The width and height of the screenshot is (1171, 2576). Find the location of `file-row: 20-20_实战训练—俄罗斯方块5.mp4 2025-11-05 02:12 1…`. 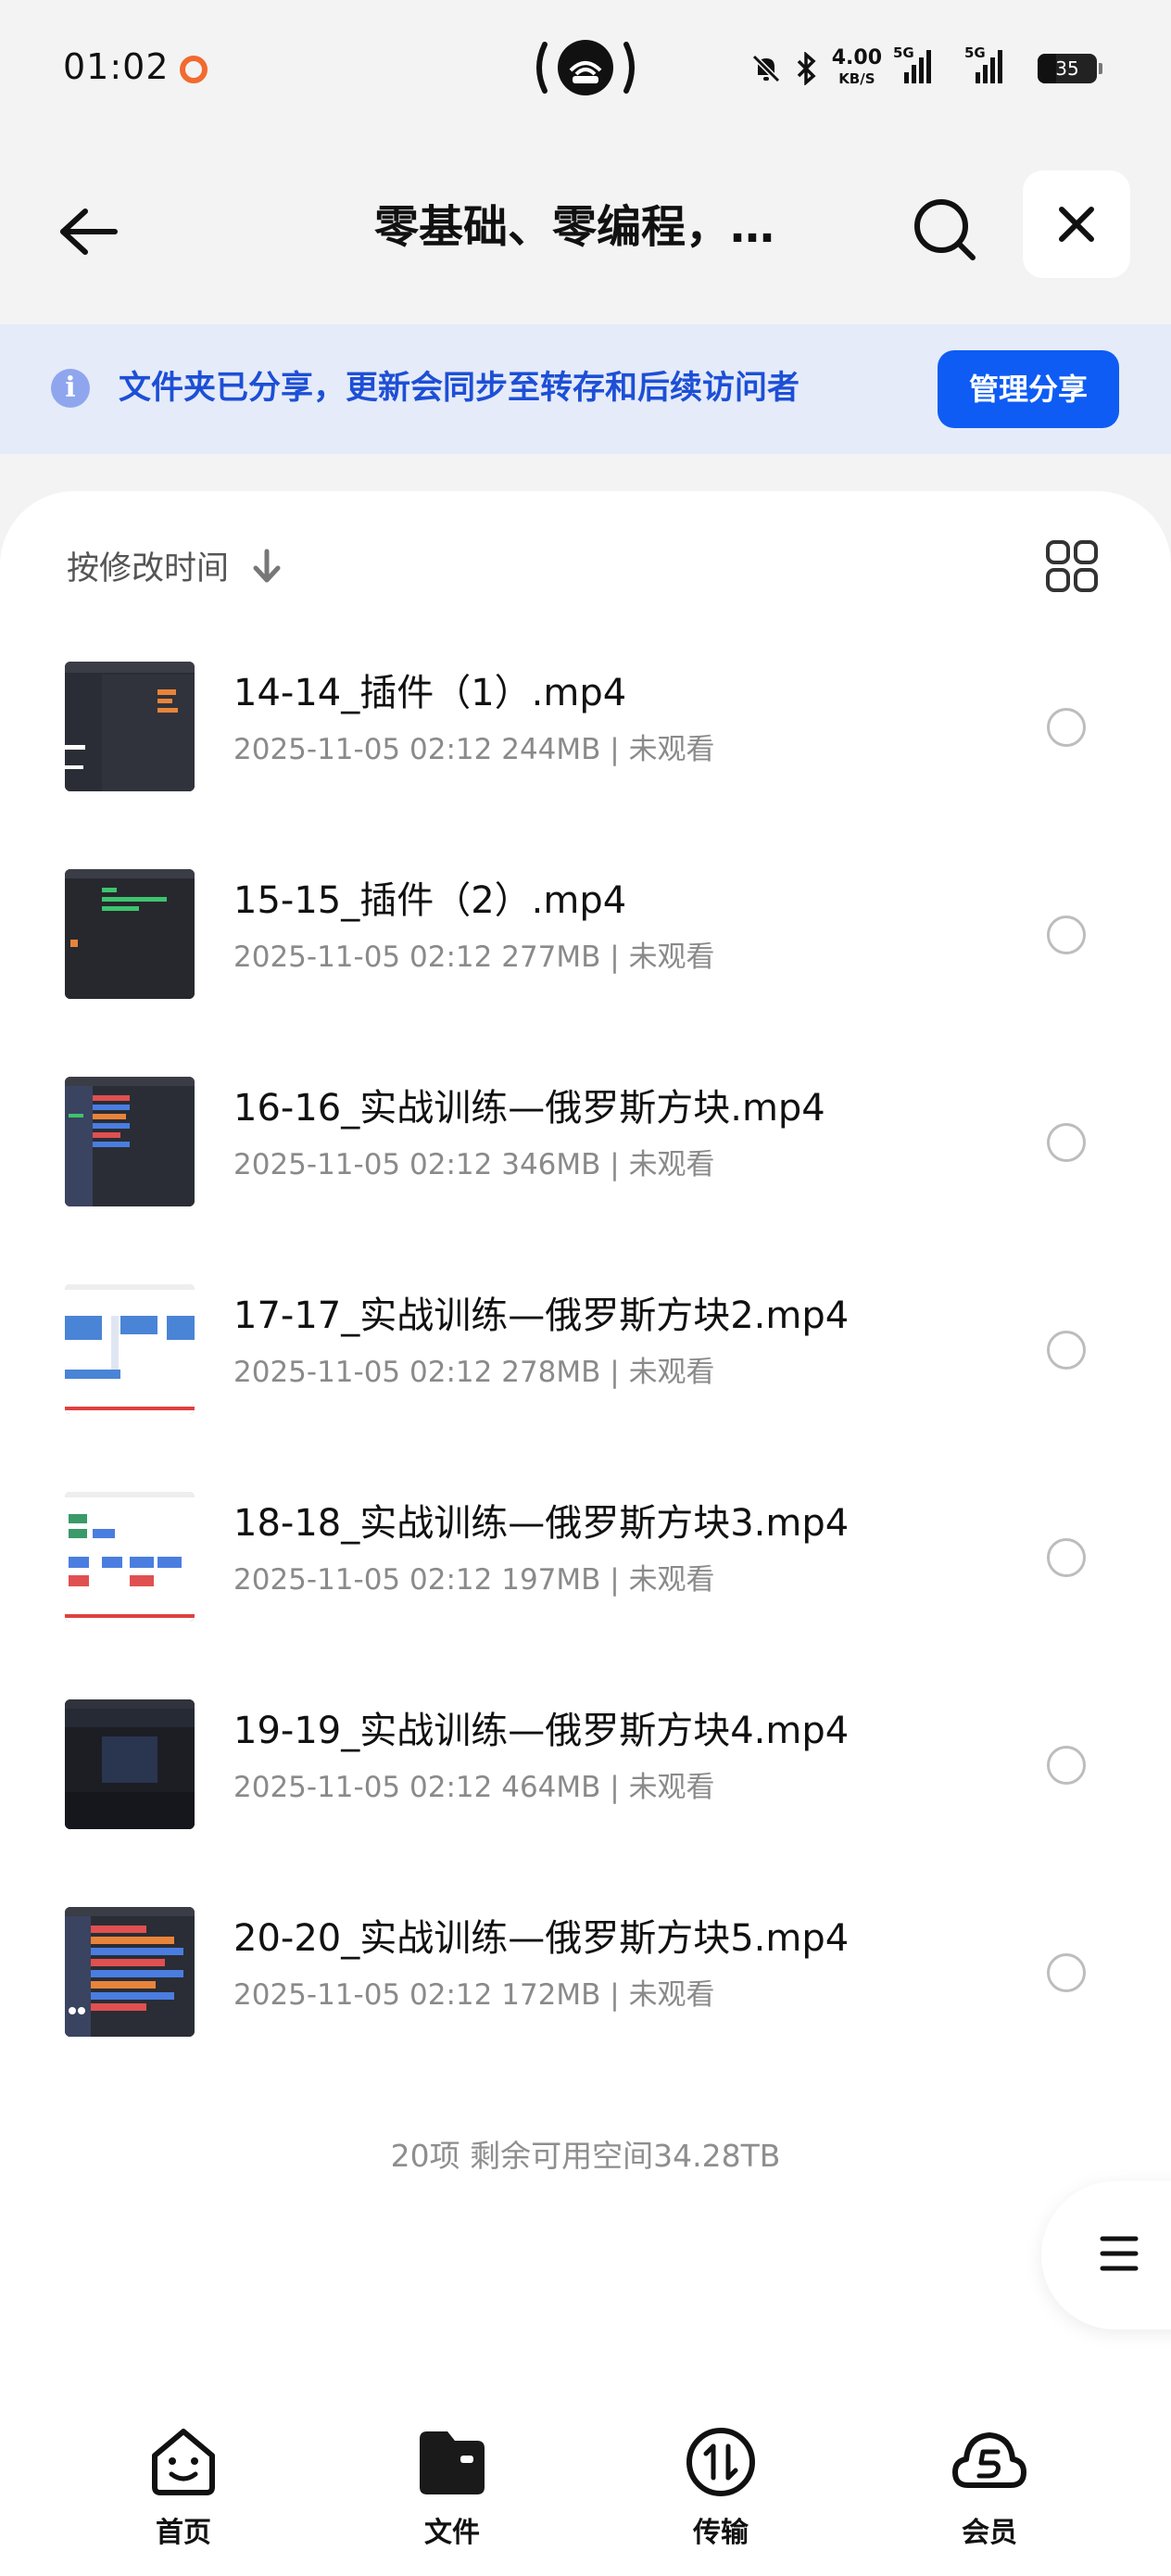

file-row: 20-20_实战训练—俄罗斯方块5.mp4 2025-11-05 02:12 1… is located at coordinates (585, 1989).